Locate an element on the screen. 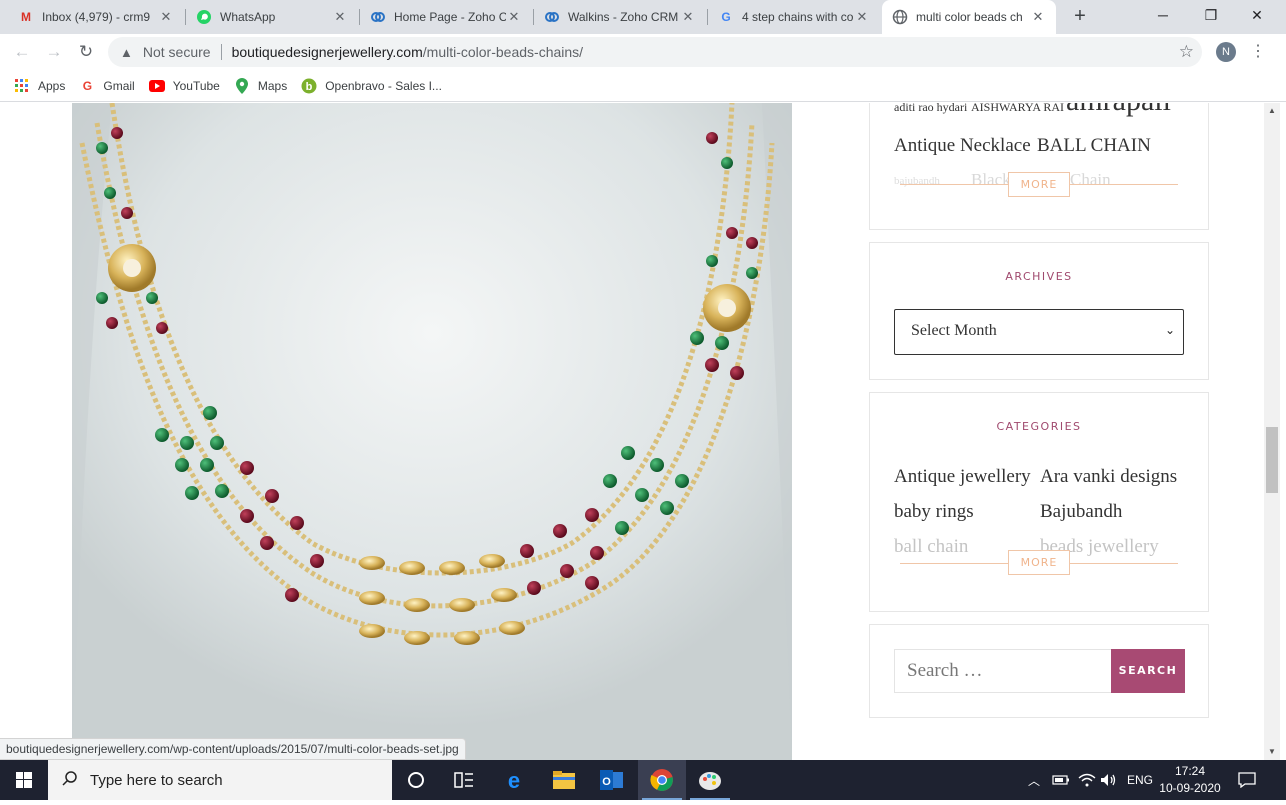 This screenshot has height=805, width=1286. category-link: Antique jewellery is located at coordinates (962, 477).